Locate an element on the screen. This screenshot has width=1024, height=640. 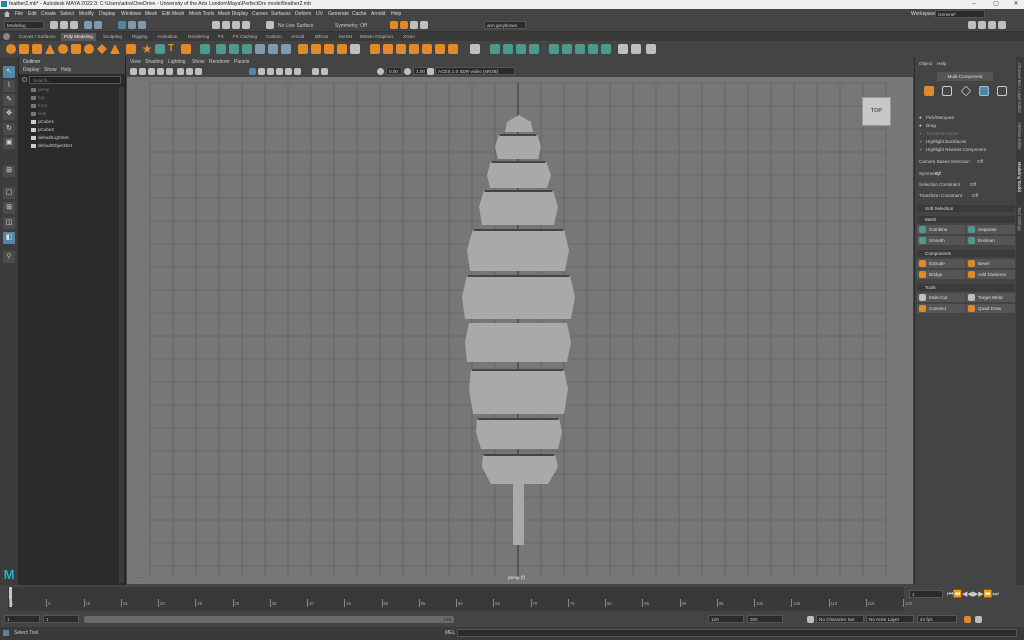
character-set-dropdown: No Character Set is located at coordinates (840, 619).